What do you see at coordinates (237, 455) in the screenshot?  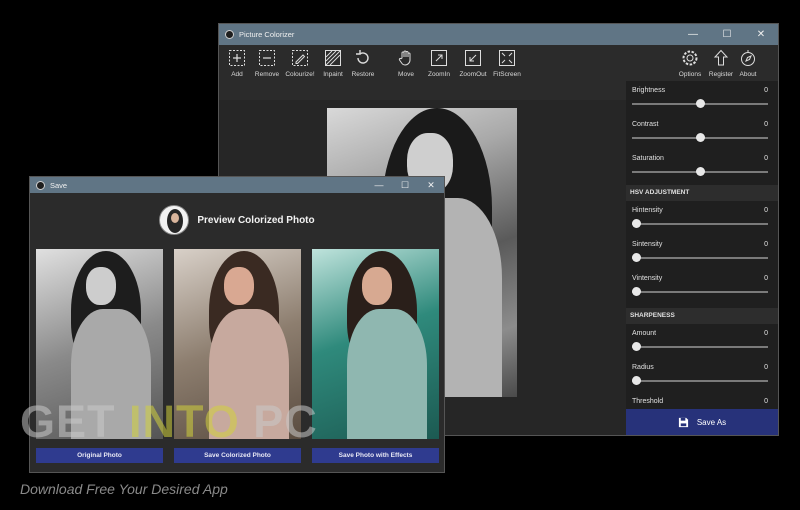 I see `save-colorized-photo-button: Save Colorized Photo` at bounding box center [237, 455].